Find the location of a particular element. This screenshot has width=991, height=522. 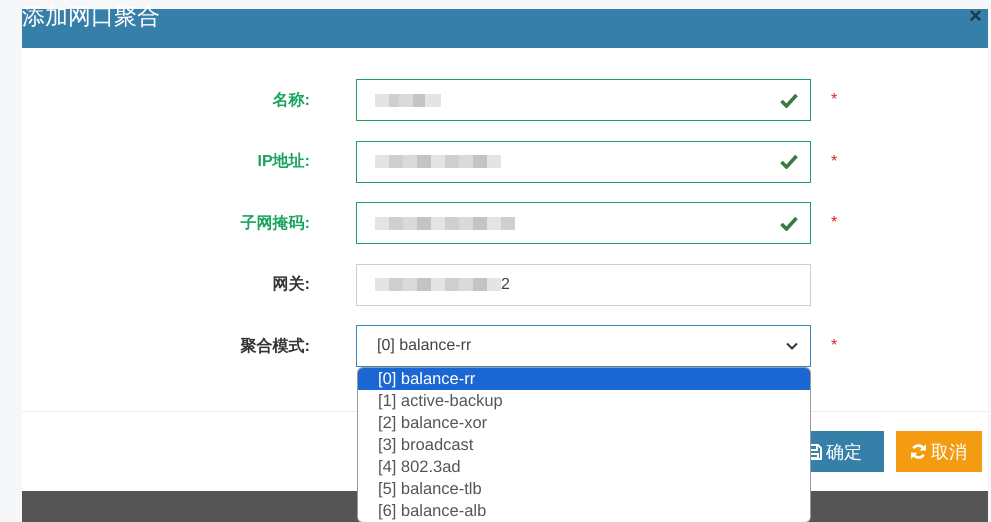

field-label: IP地址: is located at coordinates (283, 162).